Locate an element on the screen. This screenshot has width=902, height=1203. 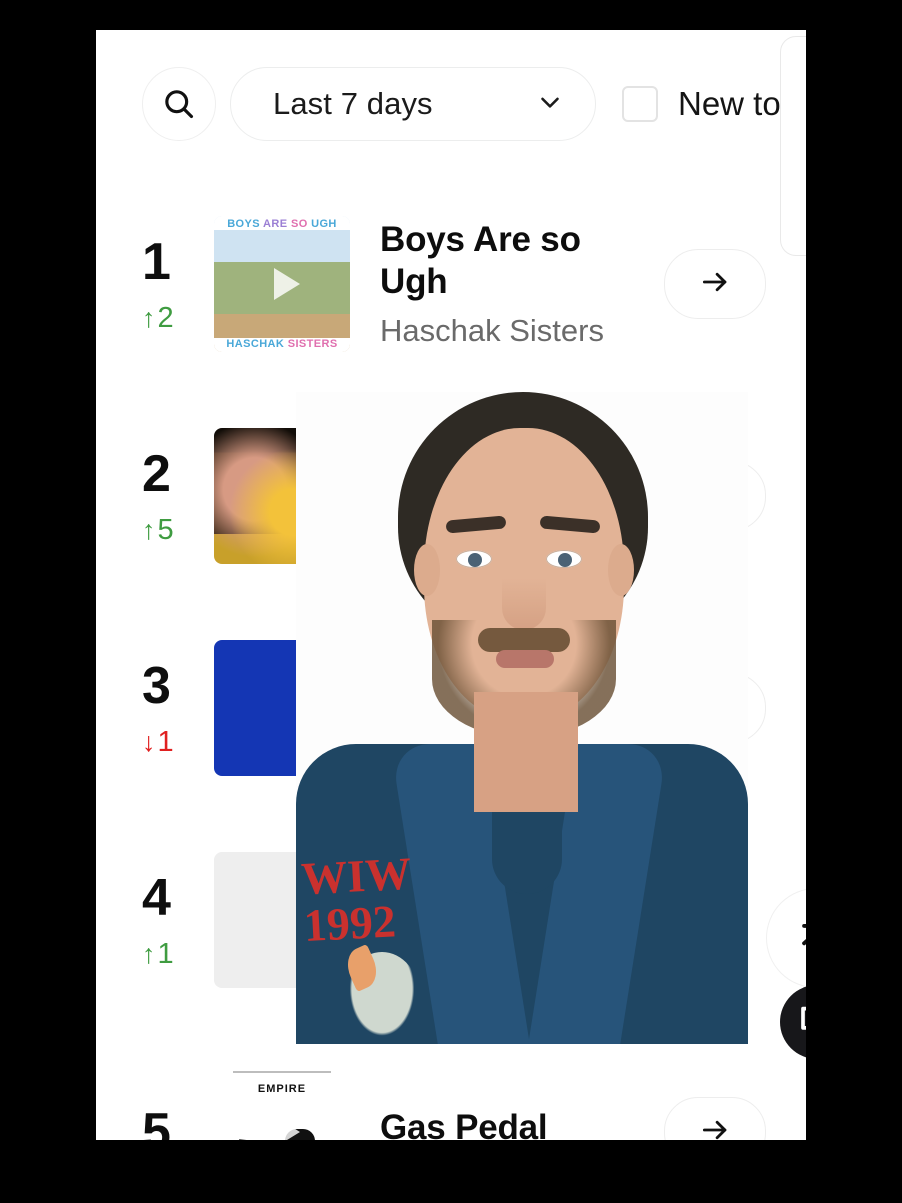
artwork-thumbnail: BOYS ARE SO UGH HASCHAK SISTERS is located at coordinates (282, 284).